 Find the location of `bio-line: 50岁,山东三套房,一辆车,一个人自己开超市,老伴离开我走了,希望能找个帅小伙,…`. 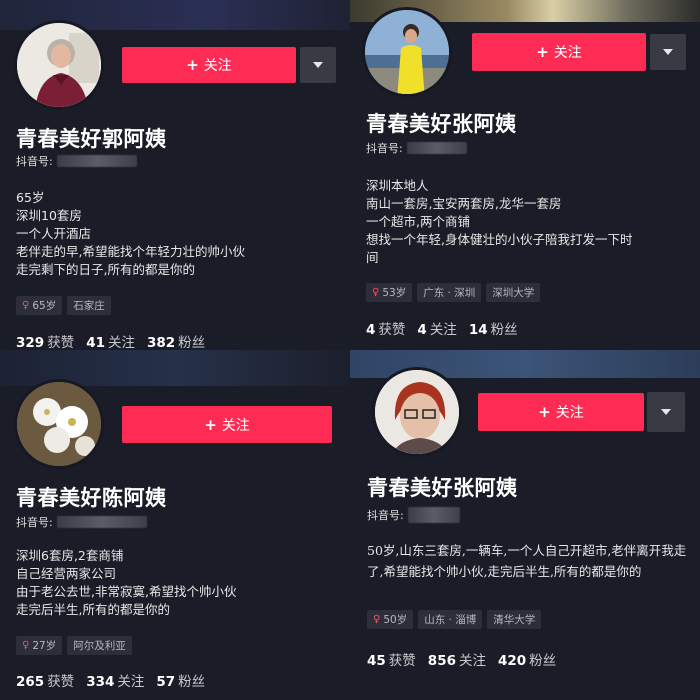

bio-line: 50岁,山东三套房,一辆车,一个人自己开超市,老伴离开我走了,希望能找个帅小伙,… is located at coordinates (527, 561).